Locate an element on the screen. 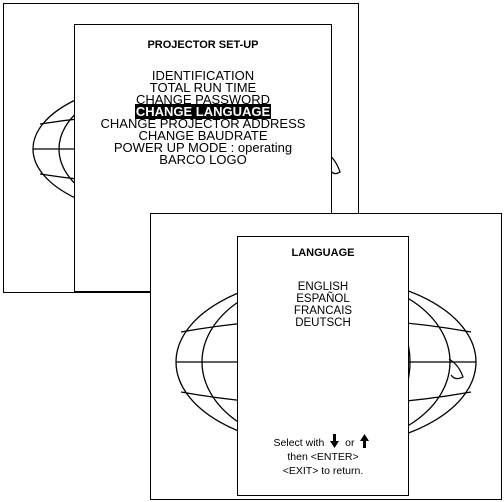  hint-enter-line: then <ENTER> is located at coordinates (323, 457).